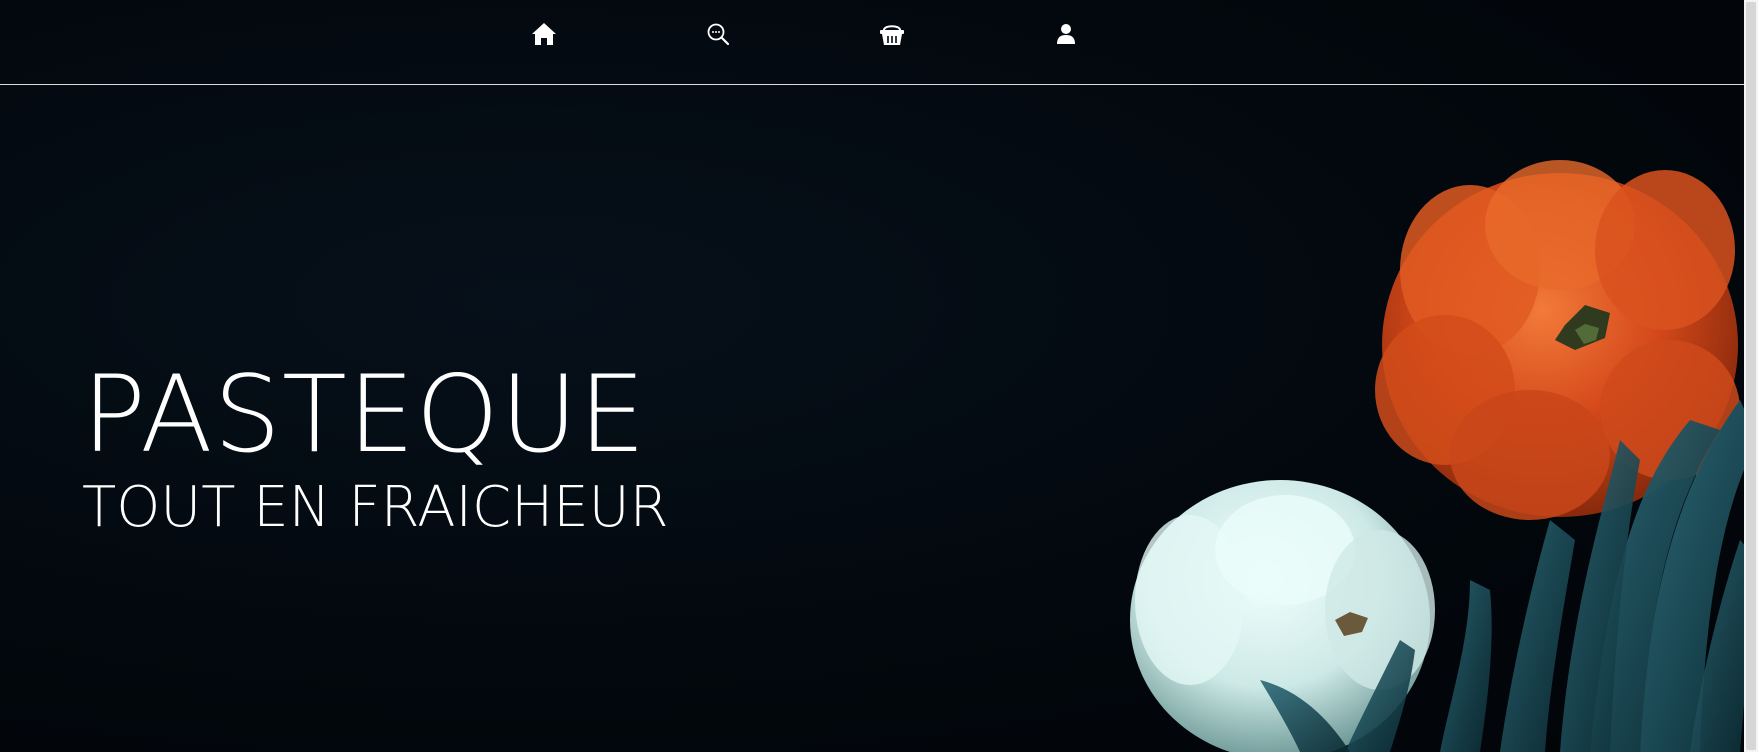  I want to click on vertical-scrollbar, so click(1751, 376).